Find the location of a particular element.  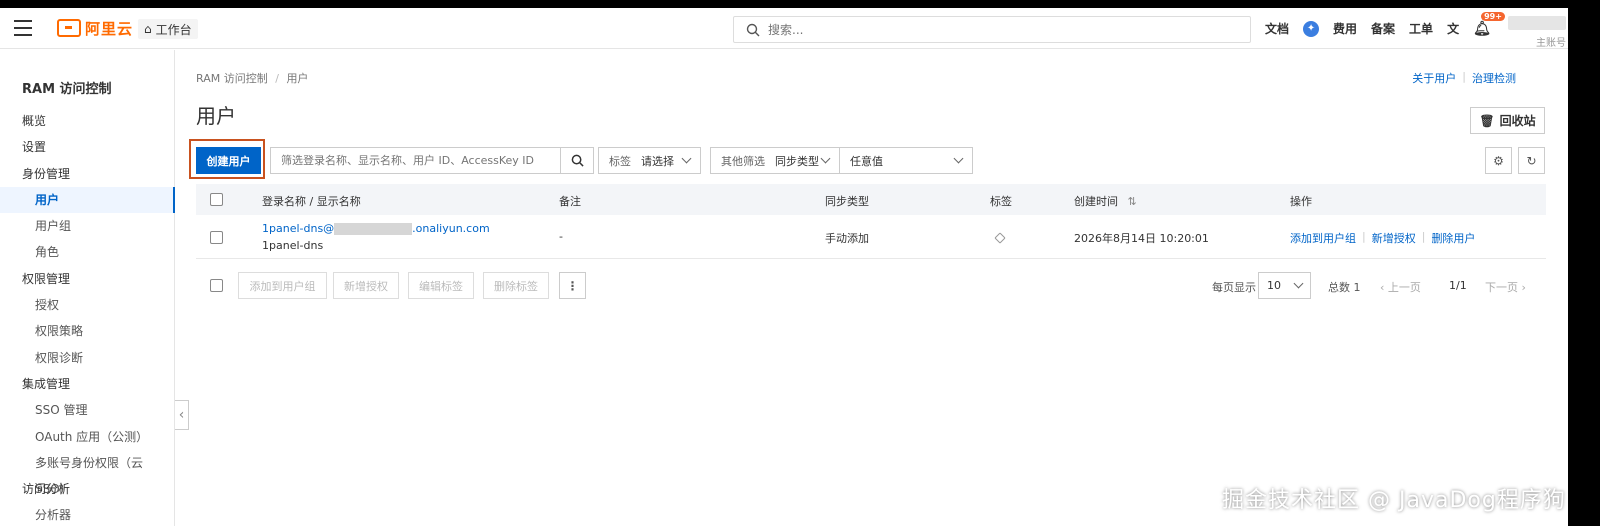

refresh-button: ↻ is located at coordinates (1531, 160).